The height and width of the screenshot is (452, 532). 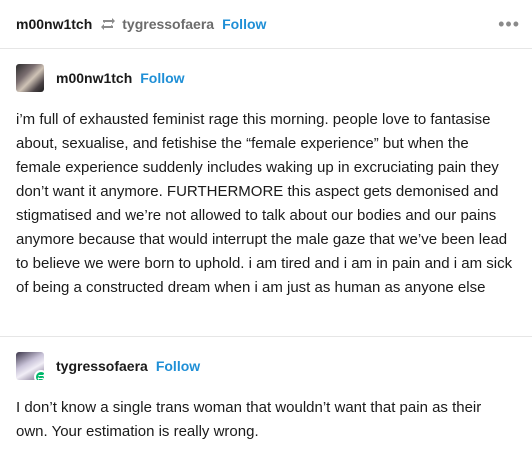 I want to click on poster-username: m00nw1tch, so click(x=54, y=24).